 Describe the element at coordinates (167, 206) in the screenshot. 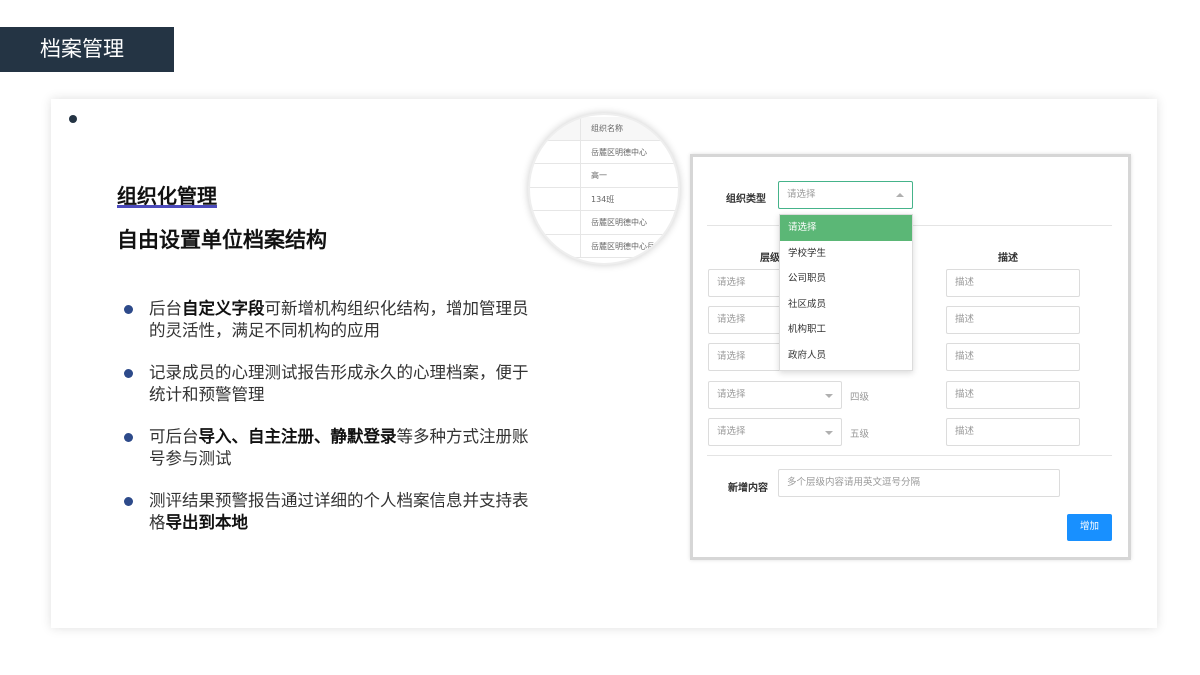

I see `title-underline` at that location.